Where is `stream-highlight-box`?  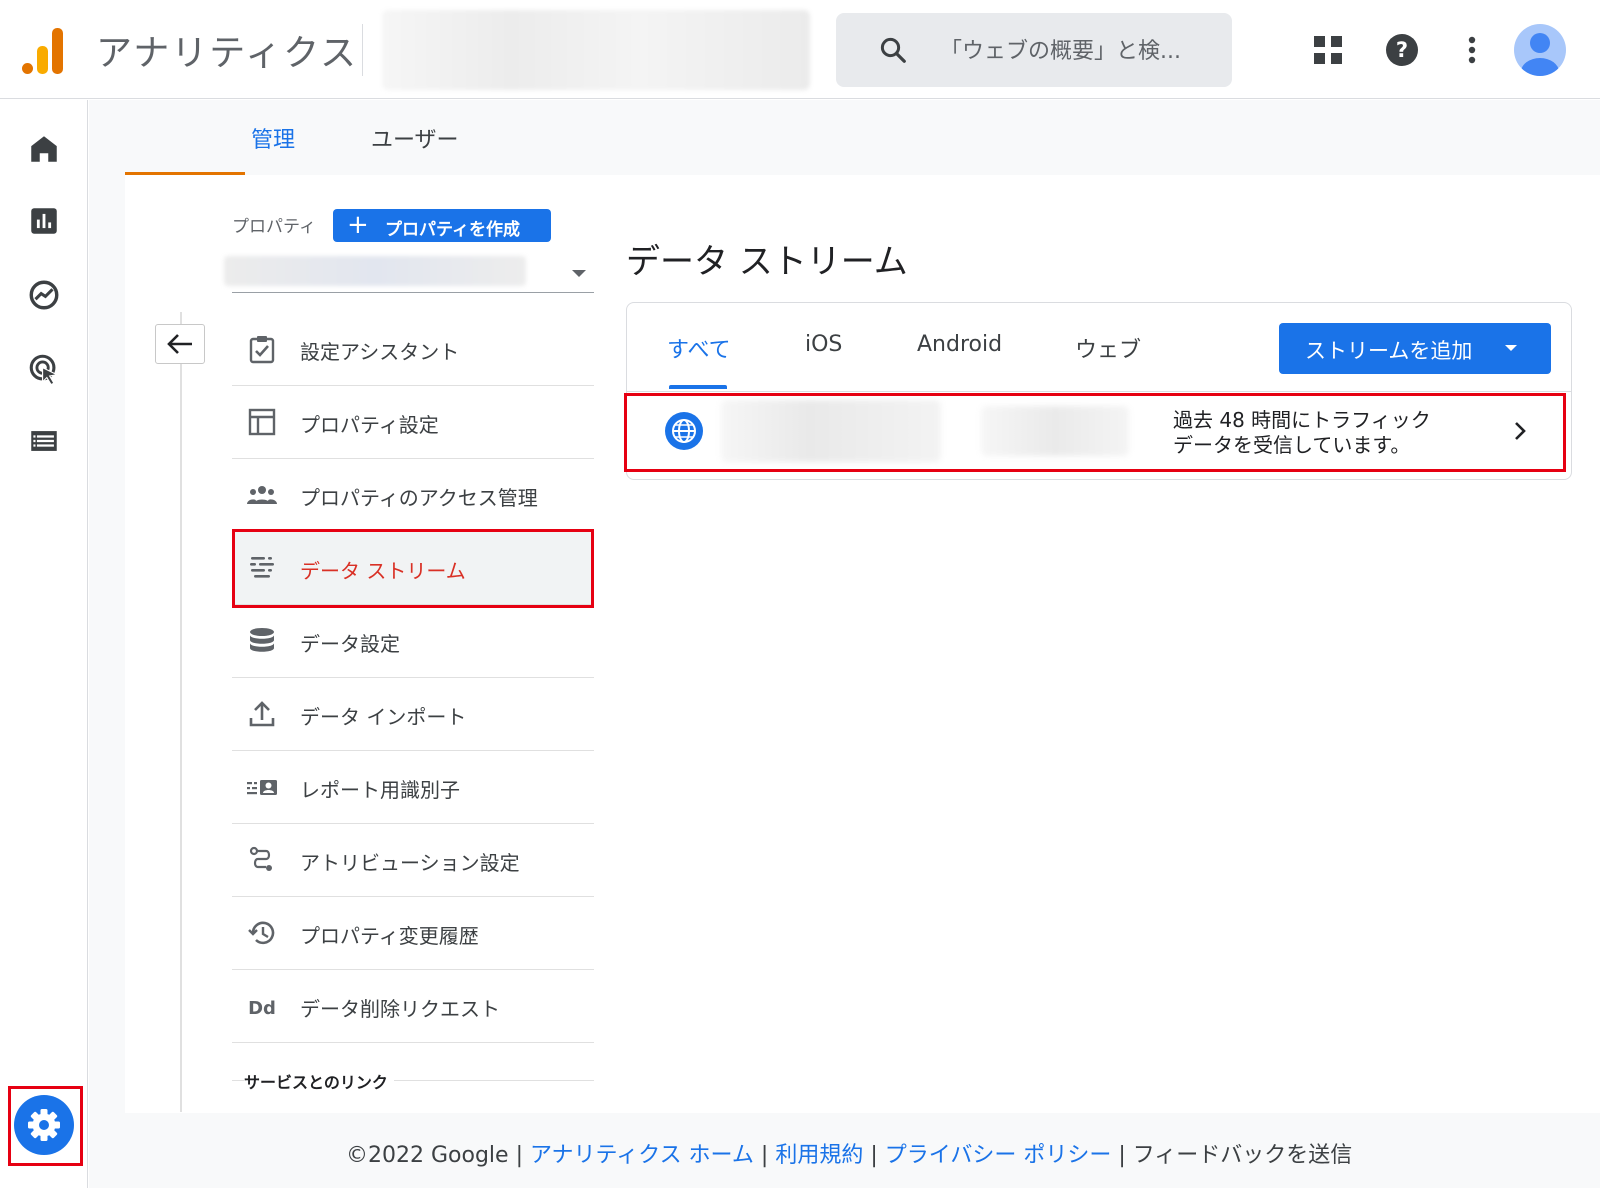
stream-highlight-box is located at coordinates (1095, 432).